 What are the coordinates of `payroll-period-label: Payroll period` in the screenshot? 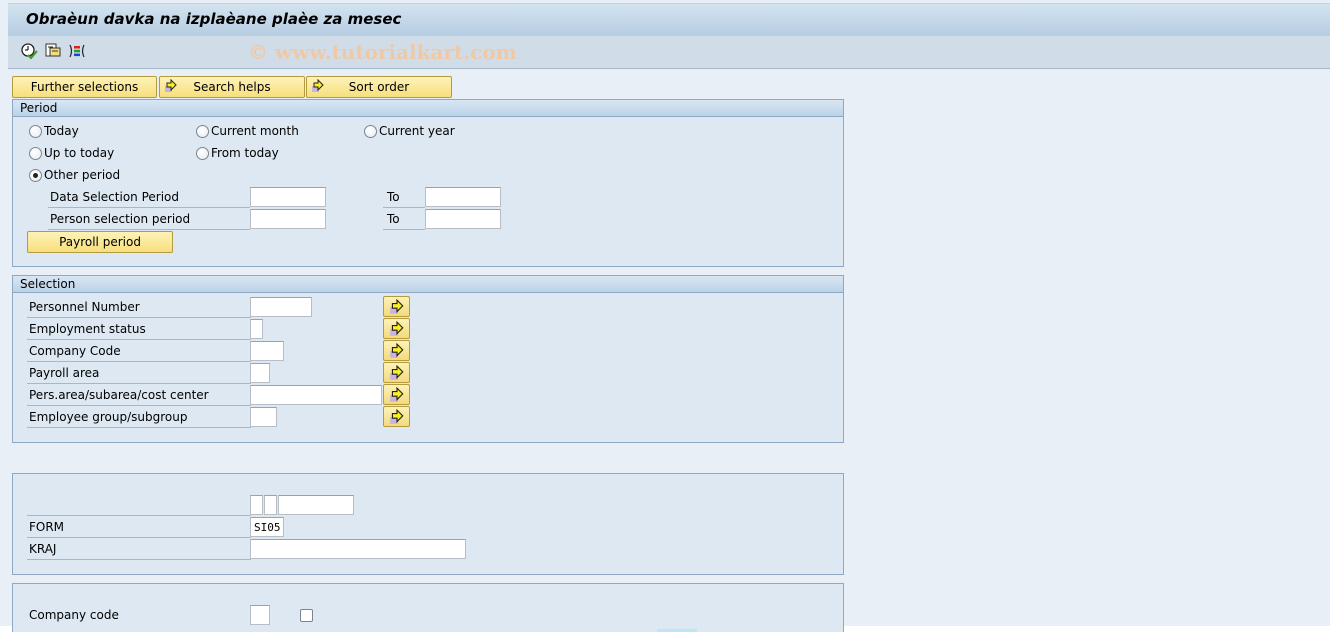 It's located at (100, 242).